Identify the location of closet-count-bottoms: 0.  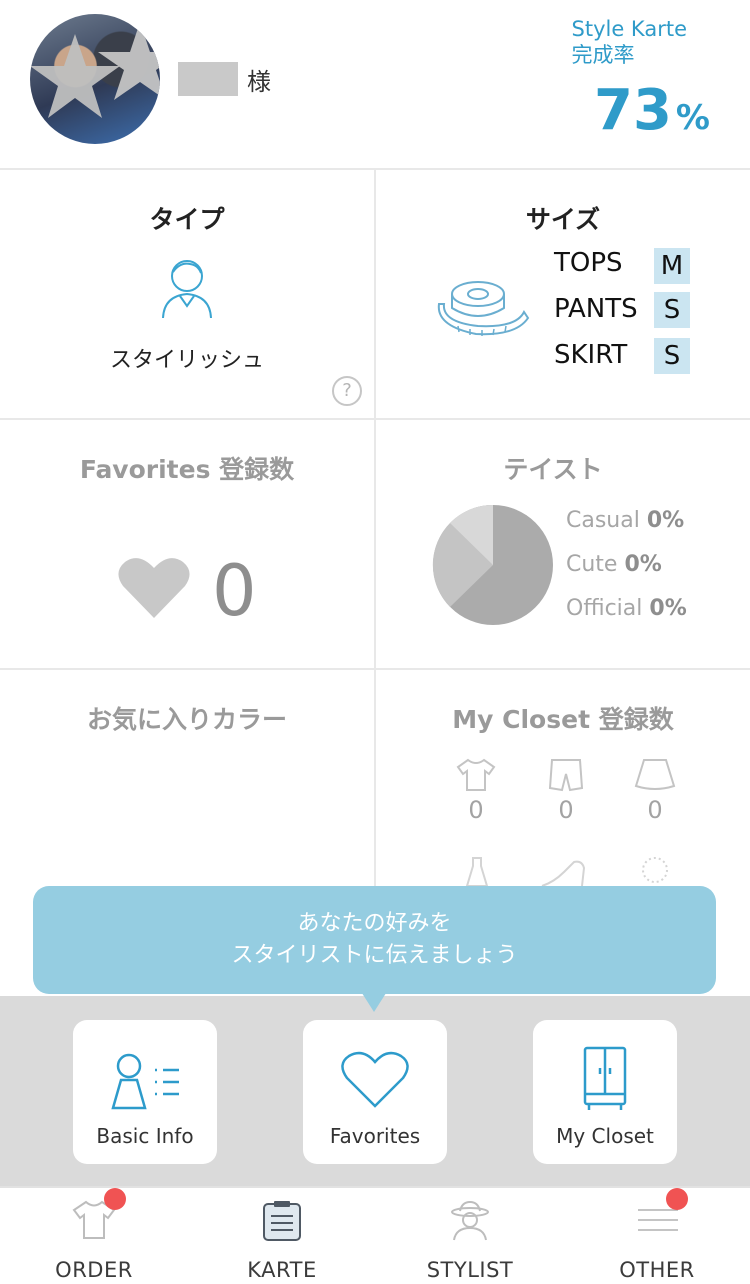
(566, 810).